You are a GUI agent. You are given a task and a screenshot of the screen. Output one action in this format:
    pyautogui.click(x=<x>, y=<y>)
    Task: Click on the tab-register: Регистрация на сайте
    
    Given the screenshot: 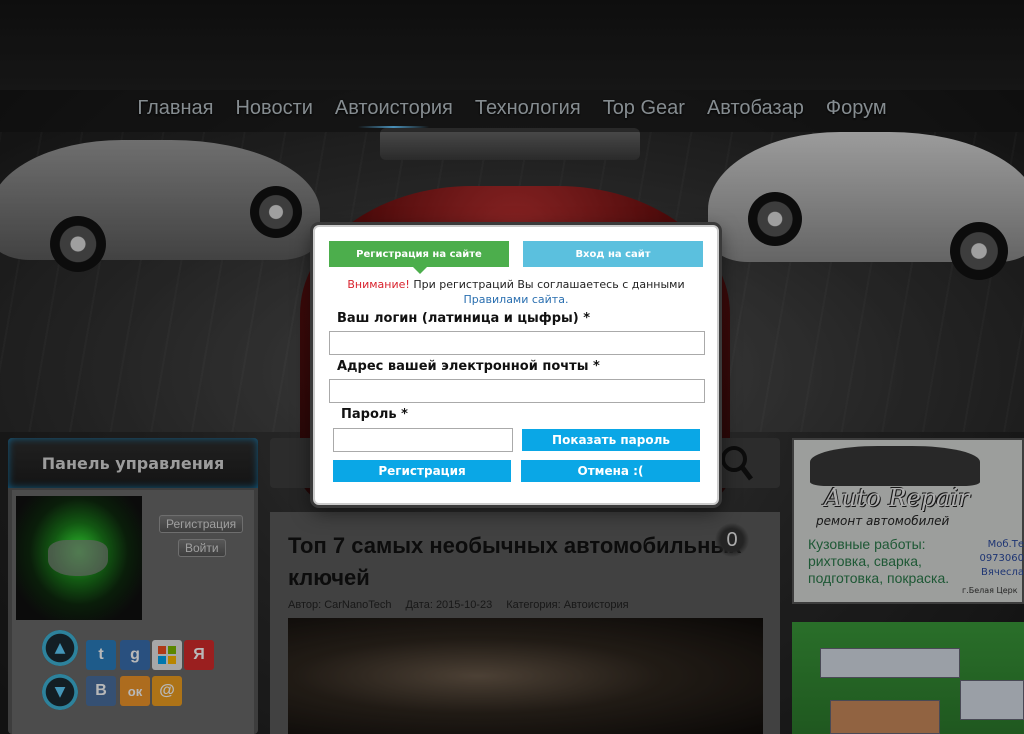 What is the action you would take?
    pyautogui.click(x=419, y=257)
    